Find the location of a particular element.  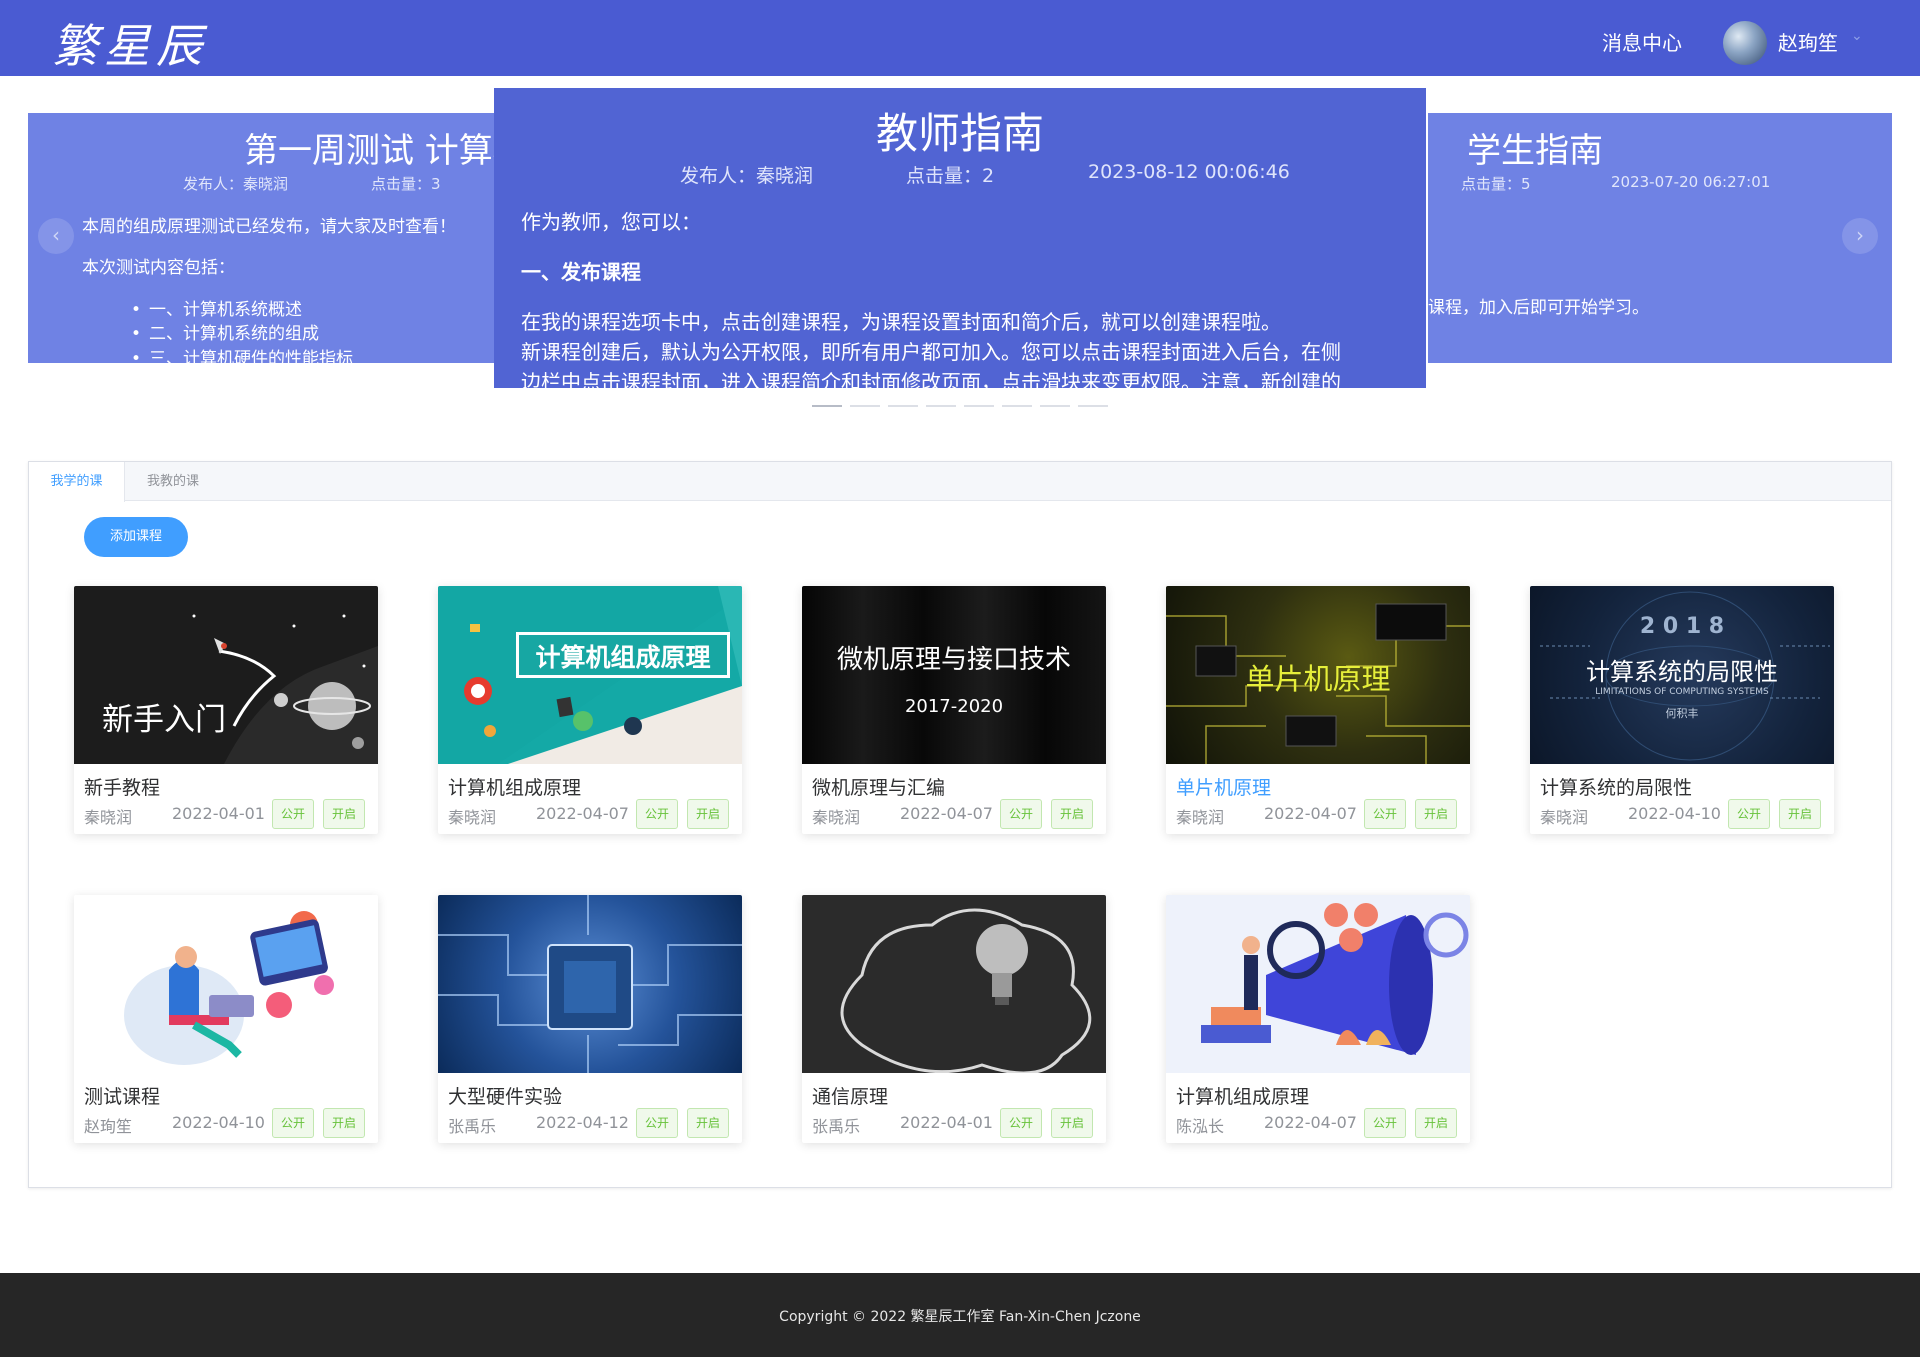

cover-author: 何积丰 is located at coordinates (1682, 713).